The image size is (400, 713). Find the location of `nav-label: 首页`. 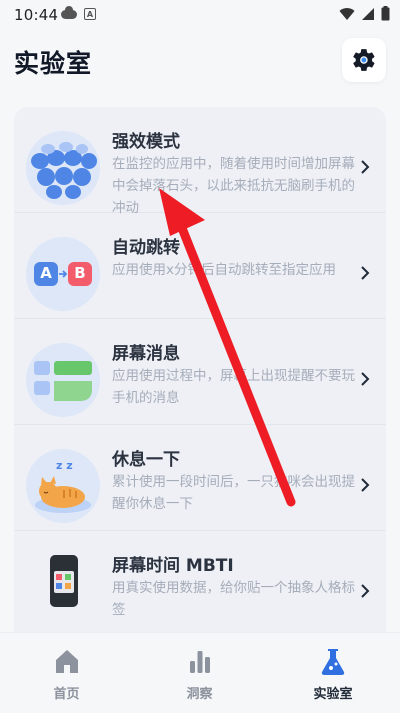

nav-label: 首页 is located at coordinates (66, 694).